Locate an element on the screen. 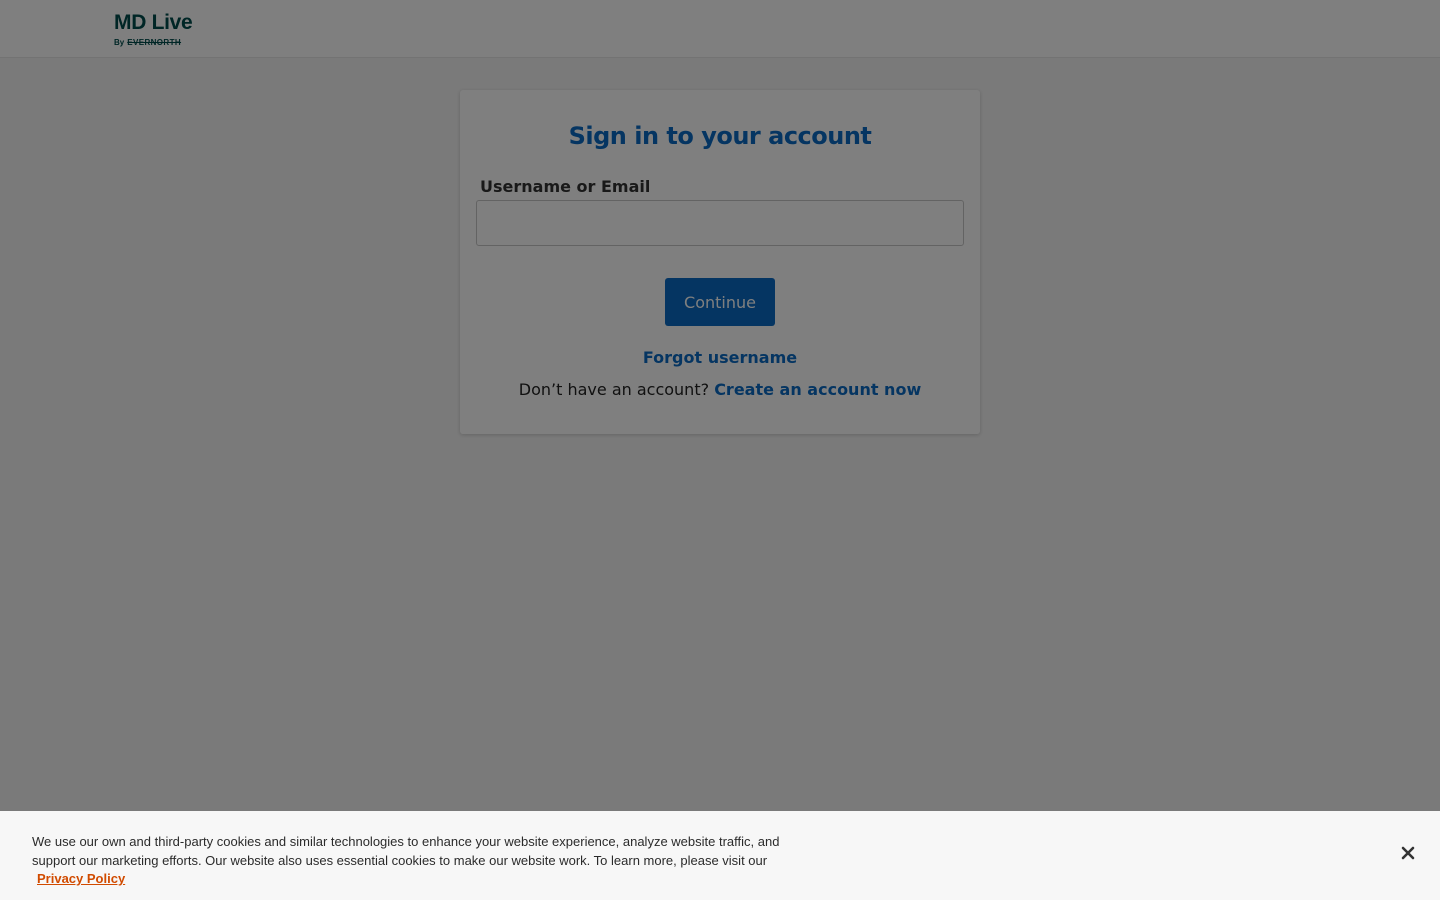 The height and width of the screenshot is (900, 1440). close-icon is located at coordinates (1408, 854).